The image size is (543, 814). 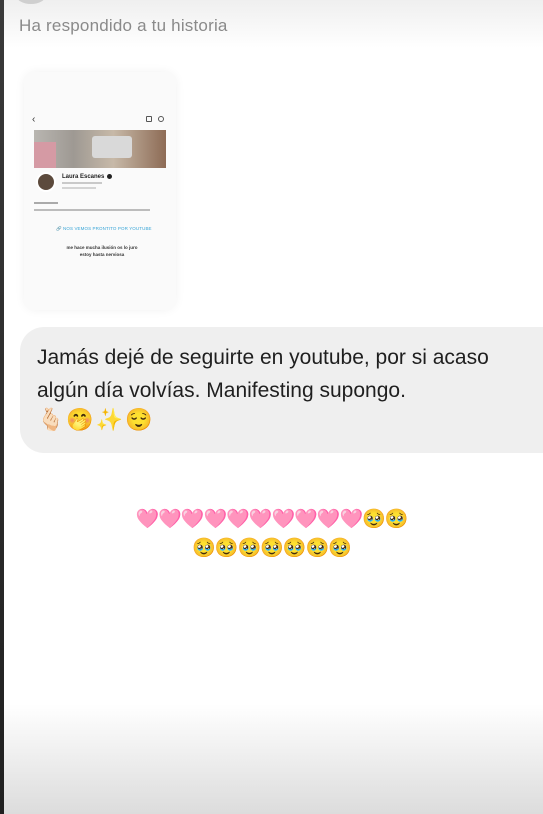 I want to click on back-icon: ‹, so click(x=34, y=119).